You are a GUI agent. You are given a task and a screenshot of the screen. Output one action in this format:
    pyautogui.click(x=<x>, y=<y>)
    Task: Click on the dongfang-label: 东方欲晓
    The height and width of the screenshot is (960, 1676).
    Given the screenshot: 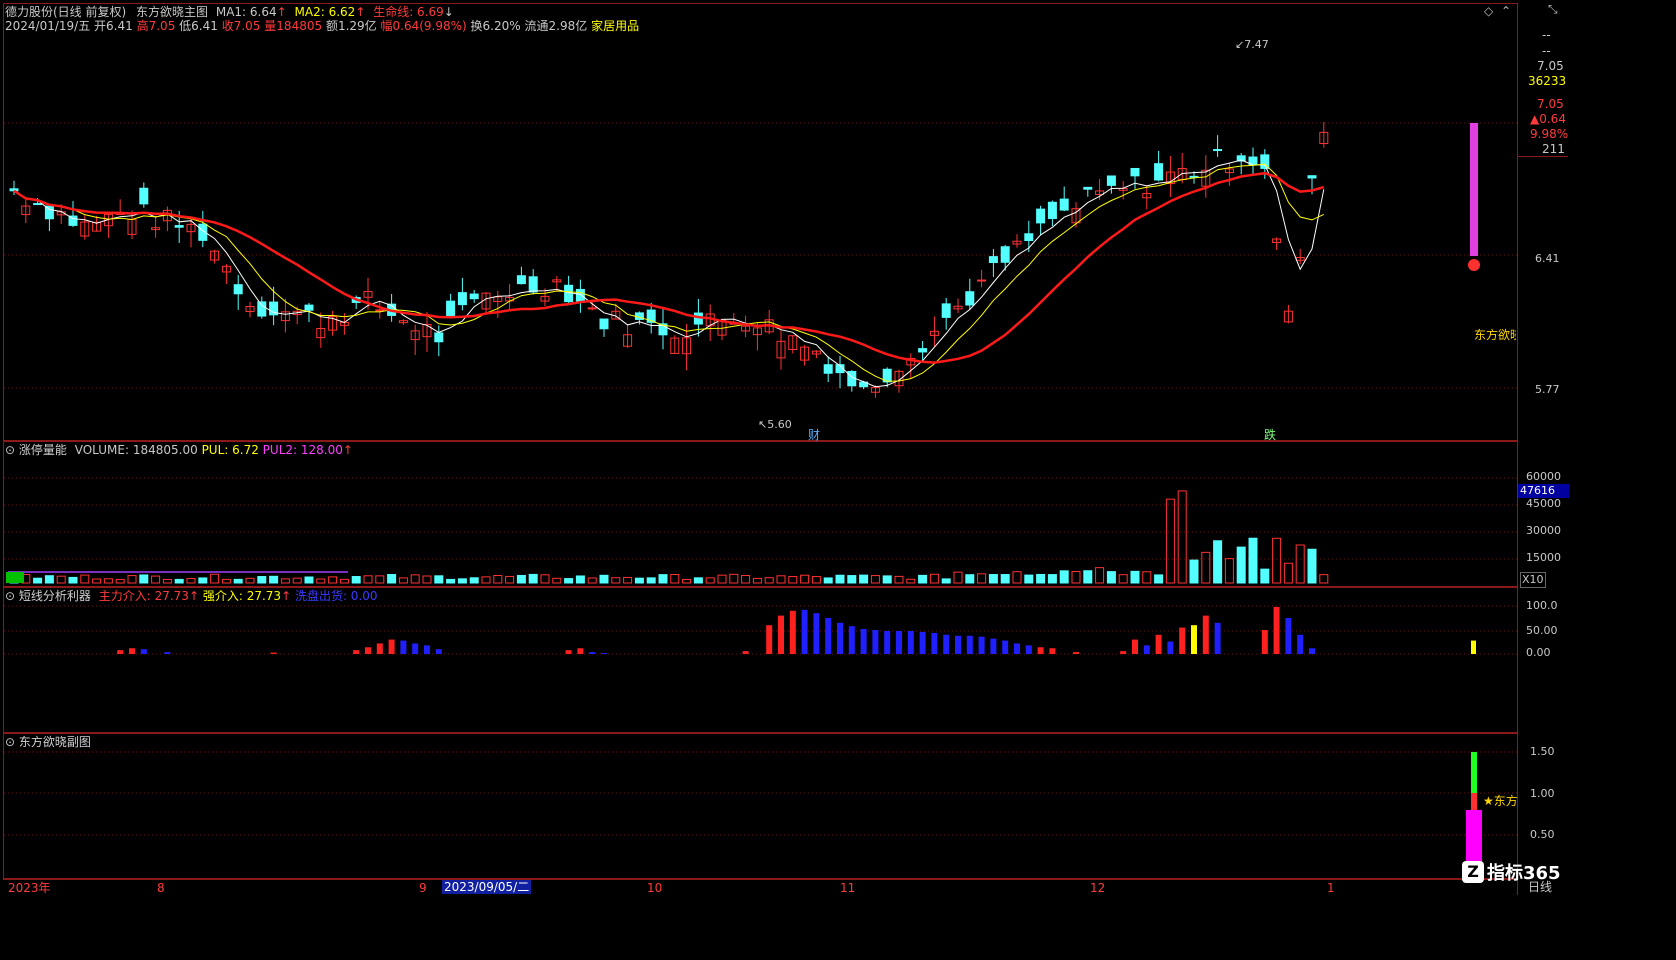 What is the action you would take?
    pyautogui.click(x=1495, y=335)
    